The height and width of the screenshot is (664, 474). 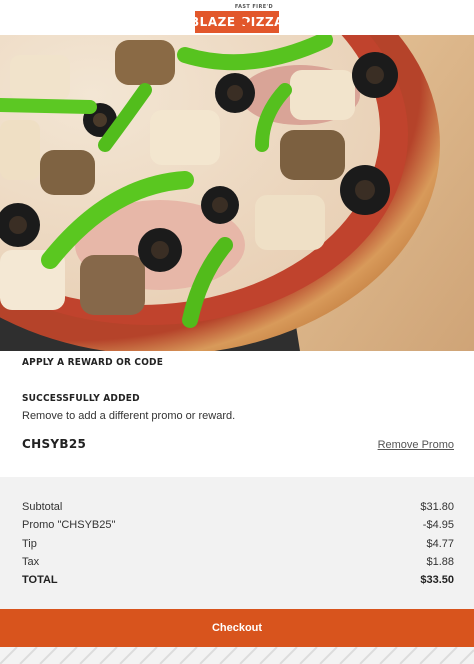 I want to click on apply-reward-heading: APPLY A REWARD OR CODE, so click(x=93, y=362).